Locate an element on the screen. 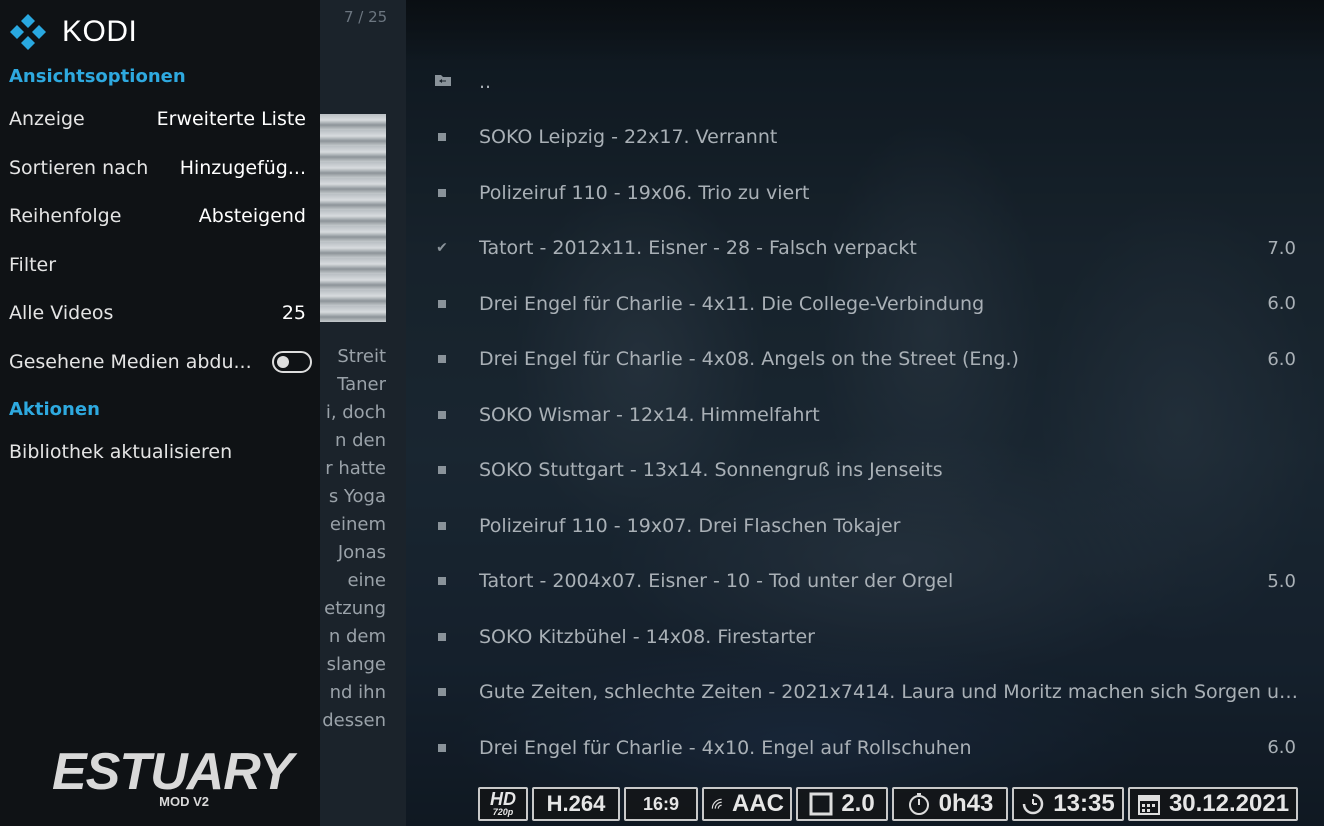 This screenshot has height=826, width=1324. plot-line: Taner is located at coordinates (361, 384).